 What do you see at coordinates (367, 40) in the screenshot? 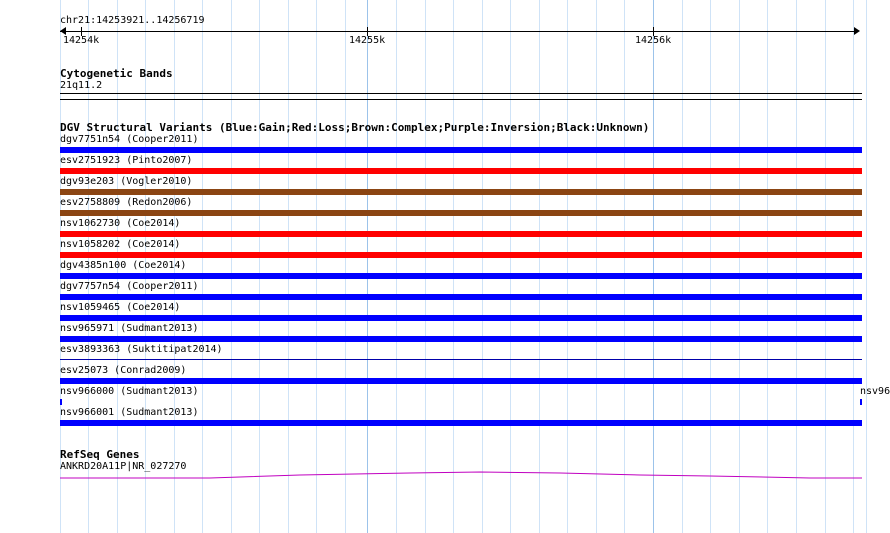
I see `ruler-tick-label: 14255k` at bounding box center [367, 40].